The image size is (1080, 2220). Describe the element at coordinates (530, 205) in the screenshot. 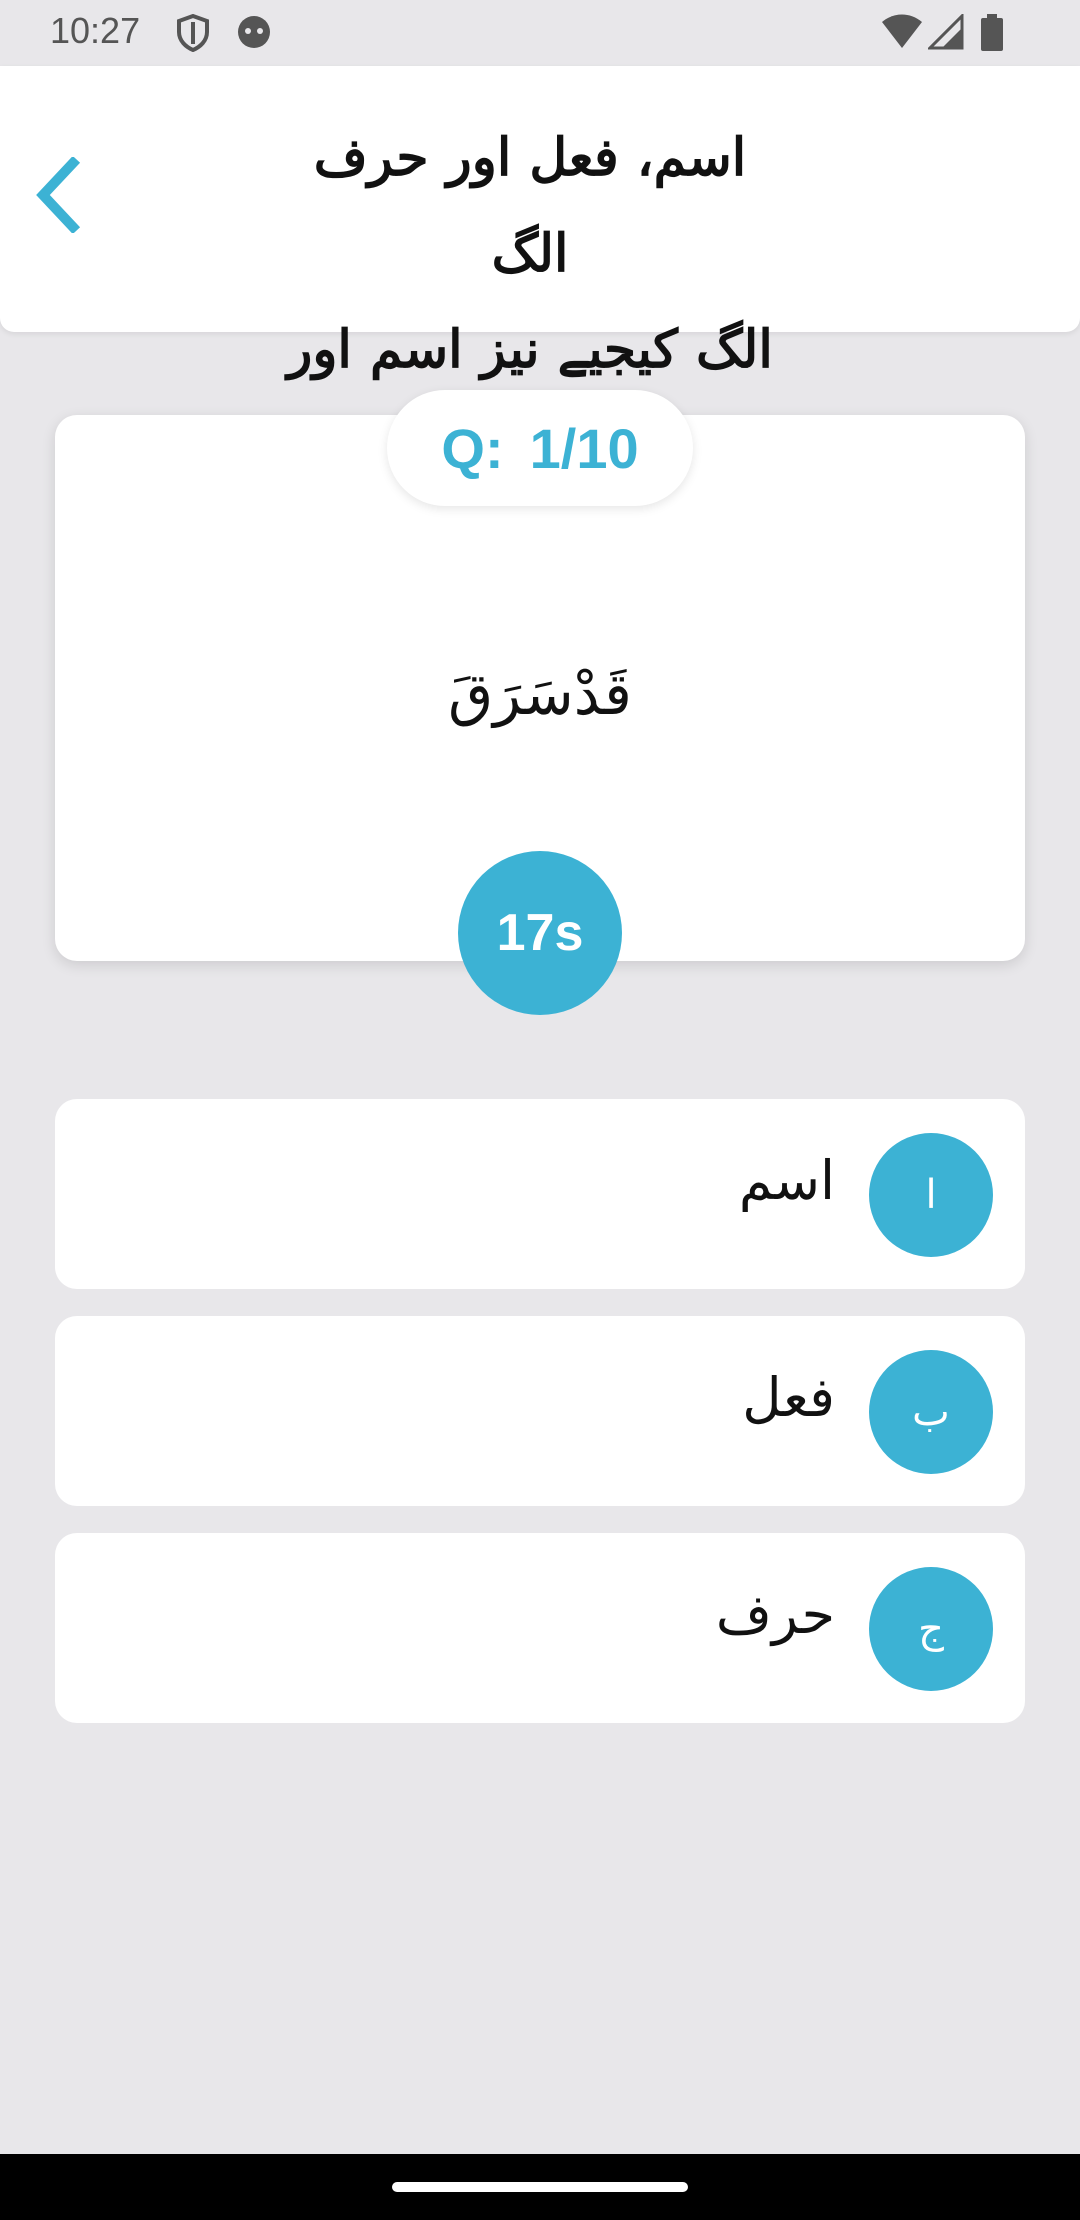

I see `title-line-1: اسم، فعل اور حرف الگ` at that location.